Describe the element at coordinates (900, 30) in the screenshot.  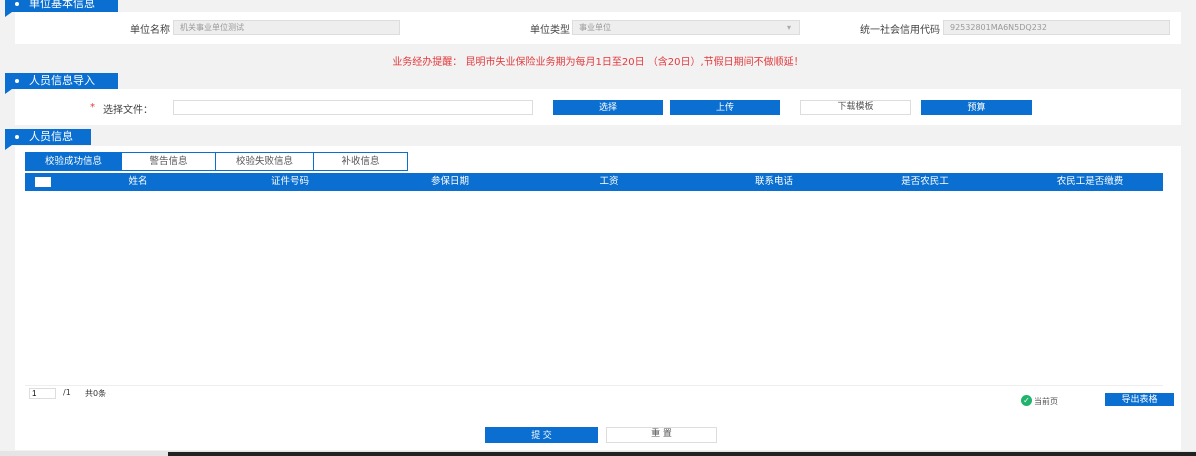
I see `credit-code-label: 统一社会信用代码` at that location.